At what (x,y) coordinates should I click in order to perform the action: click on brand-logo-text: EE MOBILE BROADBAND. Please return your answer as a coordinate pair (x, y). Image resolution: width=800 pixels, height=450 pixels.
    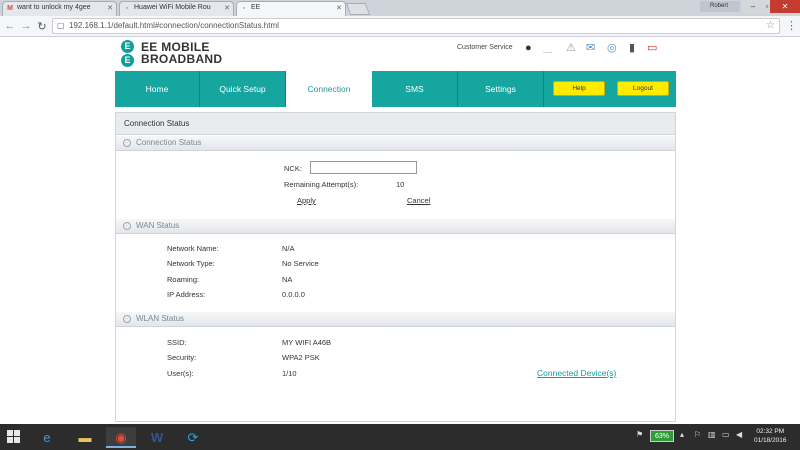
    Looking at the image, I should click on (182, 53).